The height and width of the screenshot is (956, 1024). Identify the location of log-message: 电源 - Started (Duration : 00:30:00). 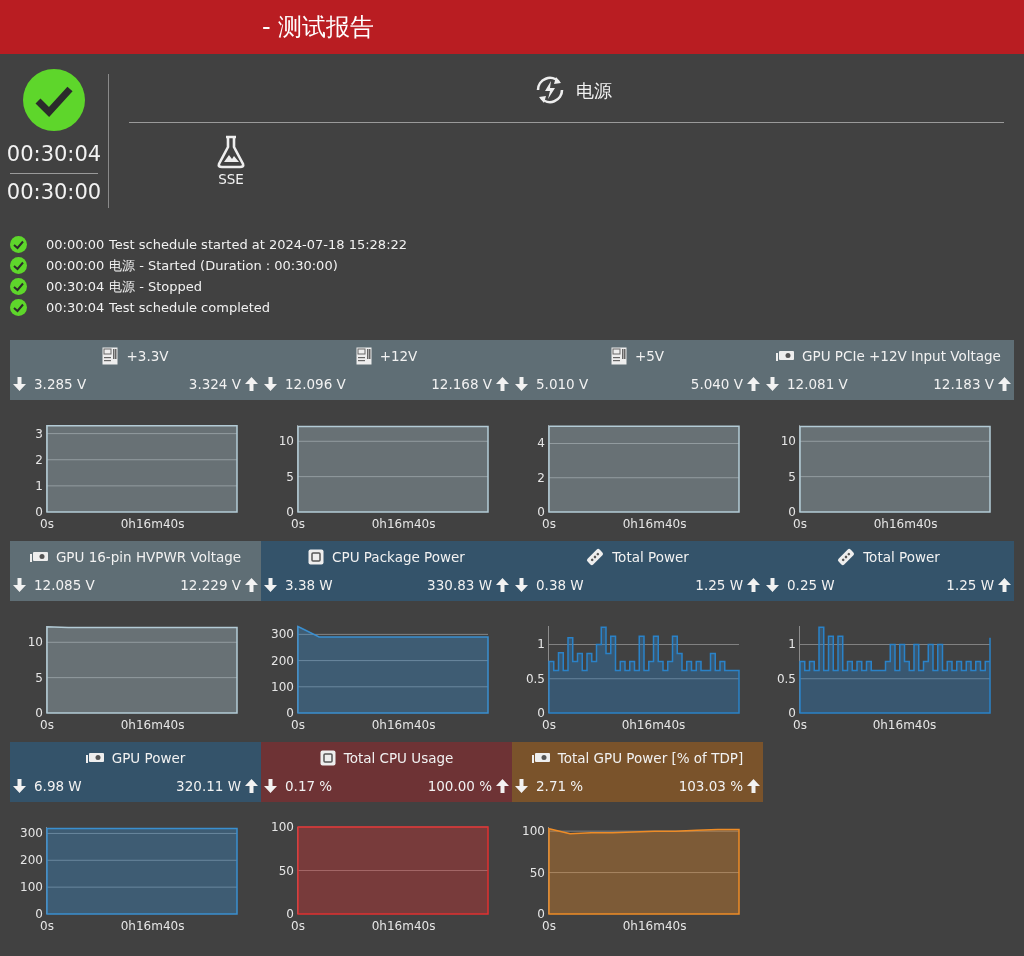
(223, 266).